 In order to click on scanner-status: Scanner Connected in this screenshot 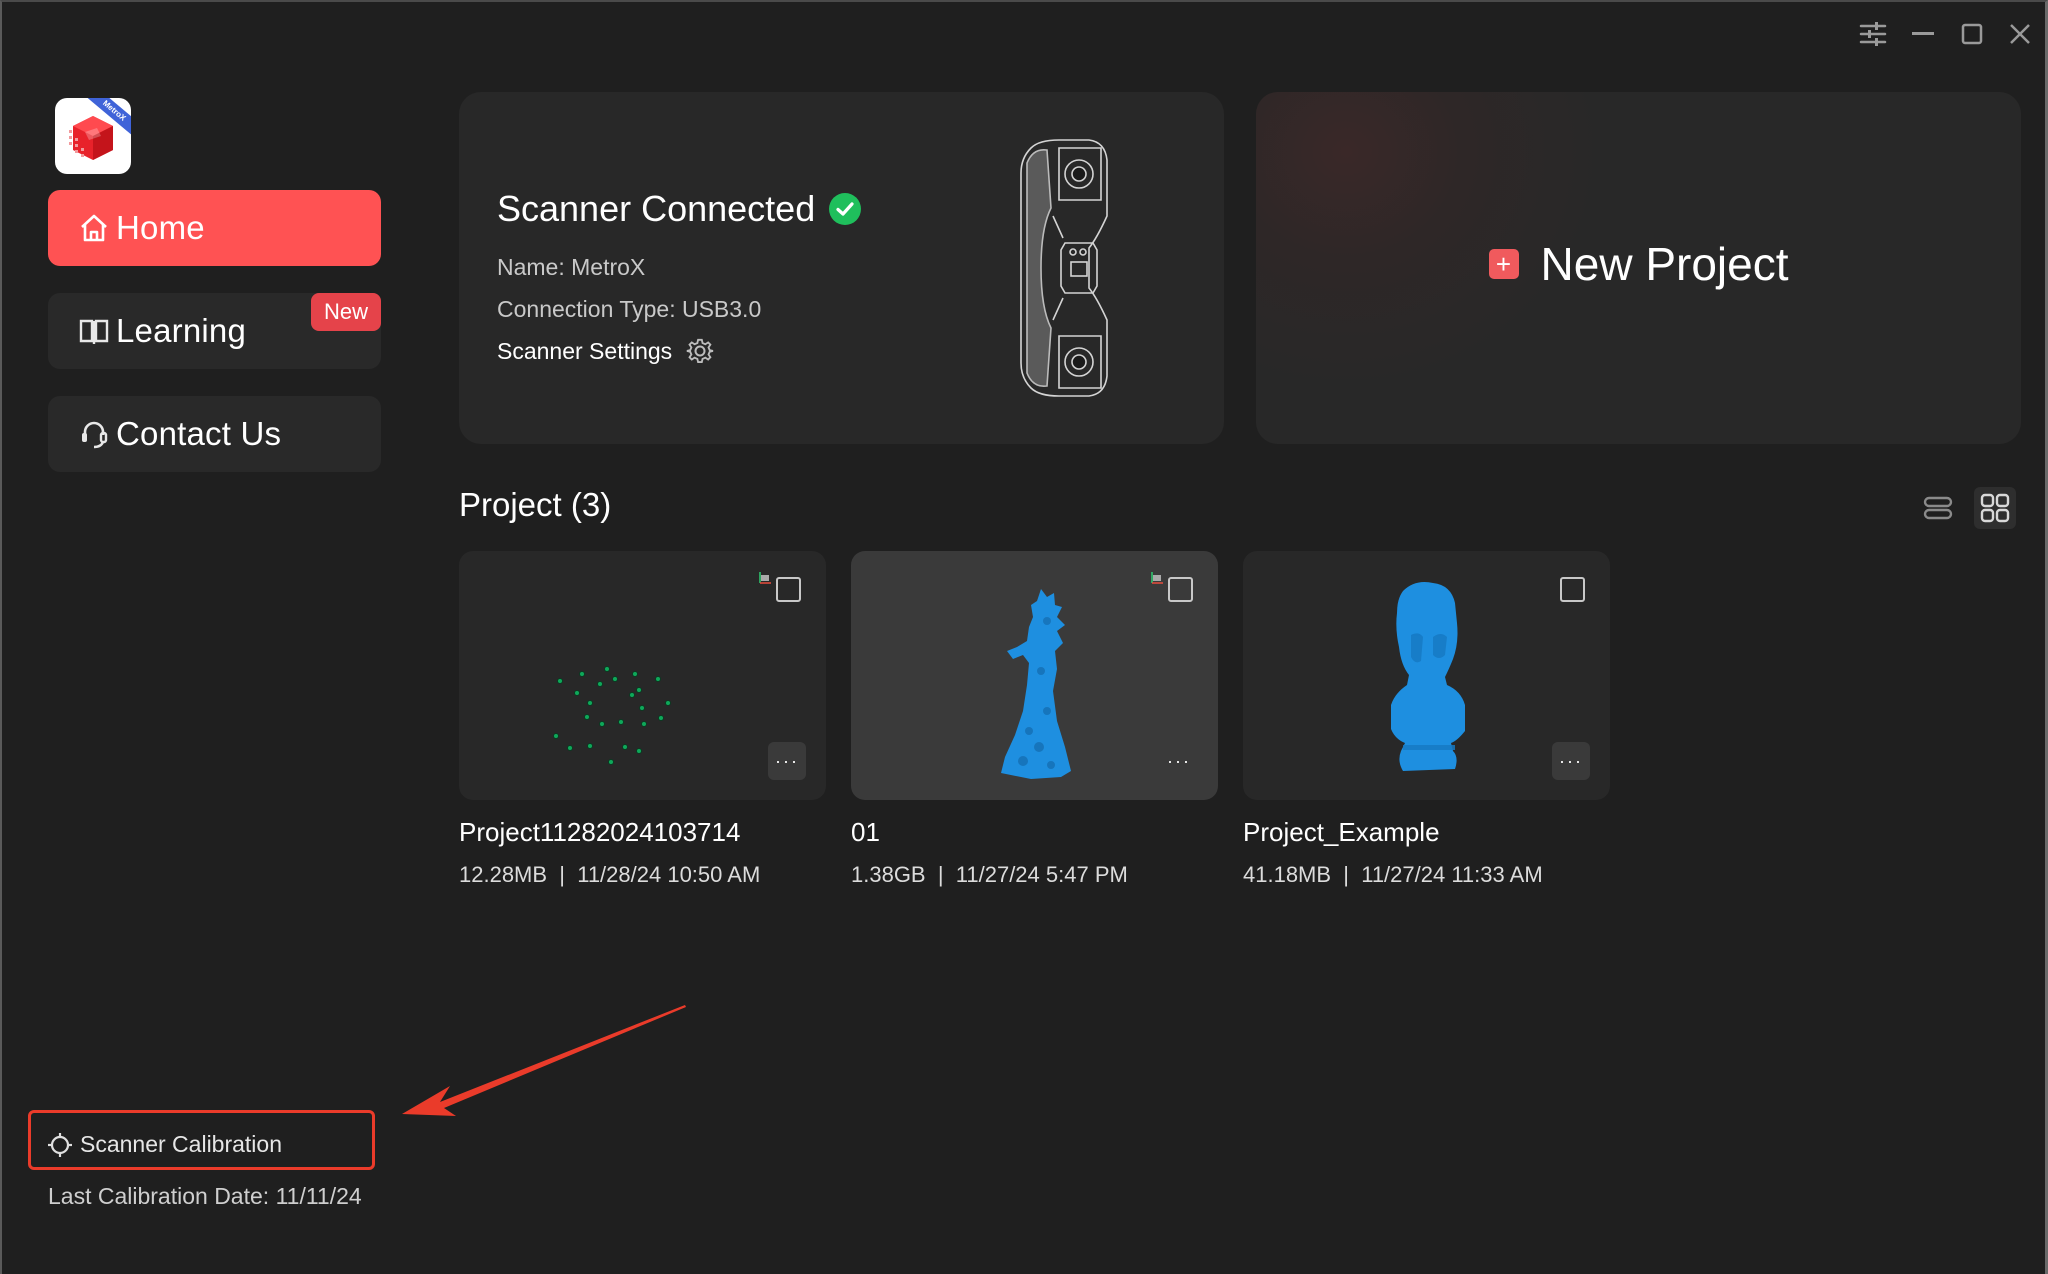, I will do `click(679, 209)`.